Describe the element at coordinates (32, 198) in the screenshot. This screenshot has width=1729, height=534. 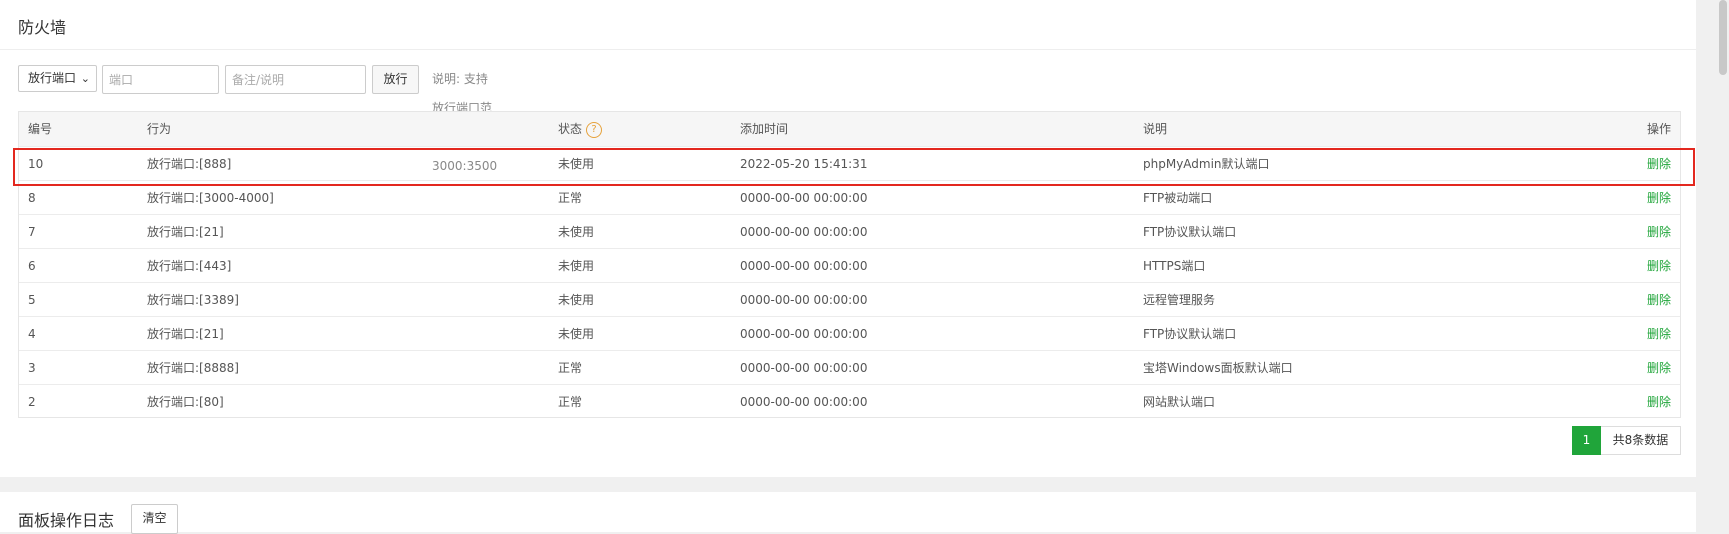
I see `row-id: 8` at that location.